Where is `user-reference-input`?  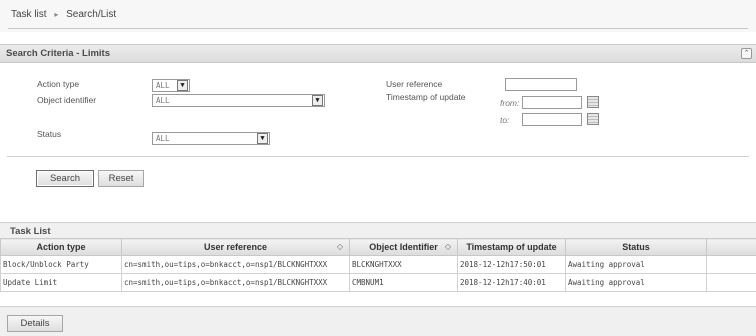 user-reference-input is located at coordinates (541, 84).